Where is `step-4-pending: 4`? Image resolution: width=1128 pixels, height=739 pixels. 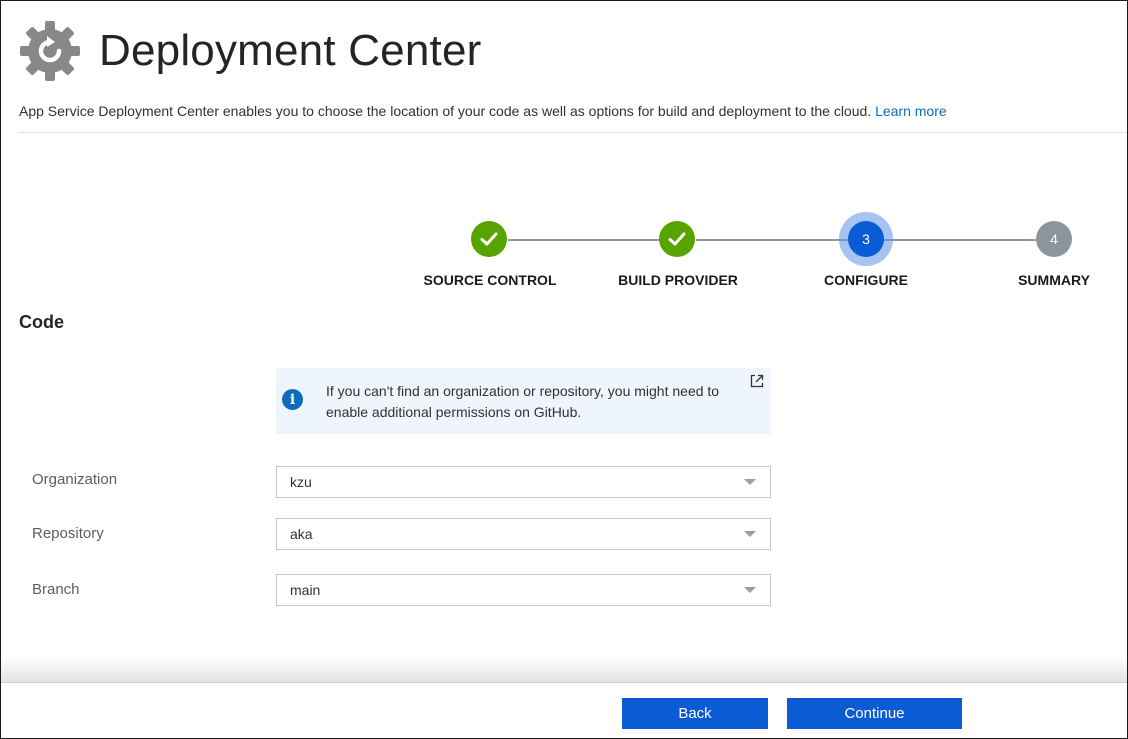
step-4-pending: 4 is located at coordinates (1054, 239).